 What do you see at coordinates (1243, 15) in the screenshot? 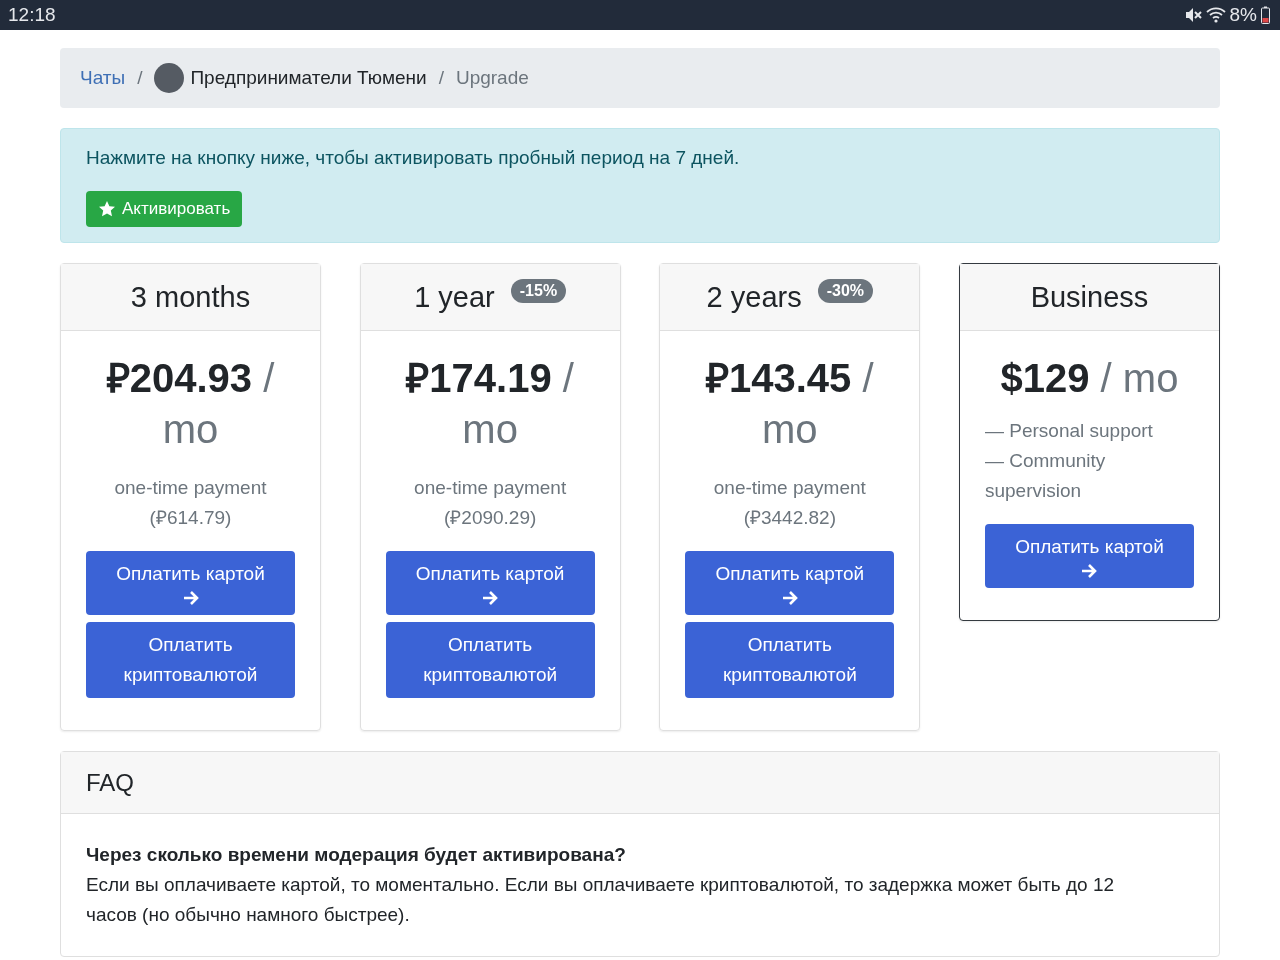
I see `battery-percent: 8%` at bounding box center [1243, 15].